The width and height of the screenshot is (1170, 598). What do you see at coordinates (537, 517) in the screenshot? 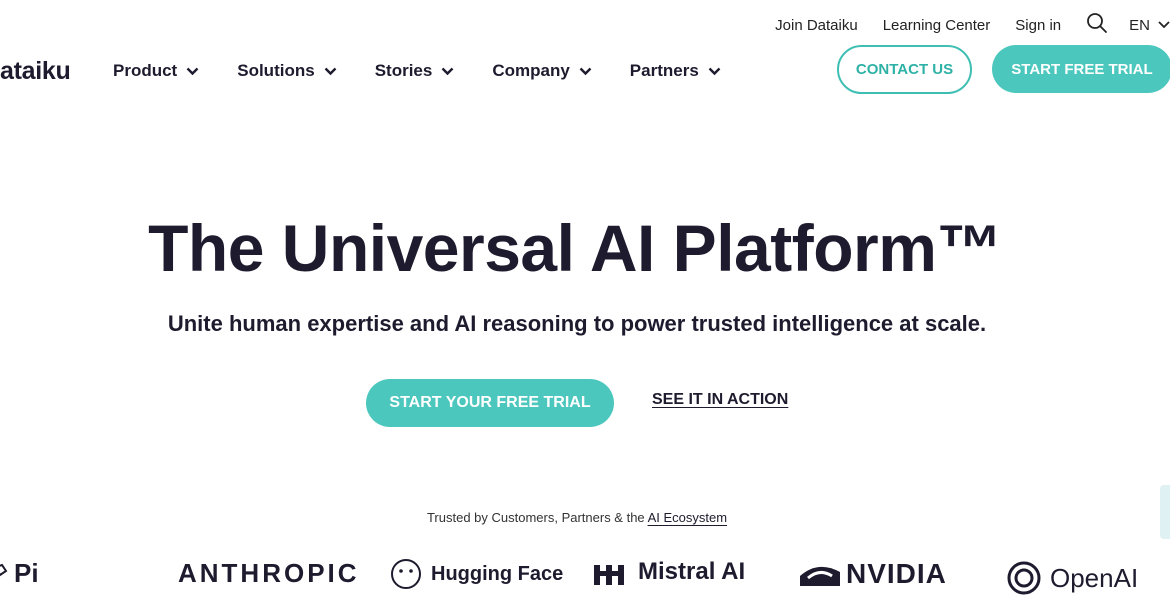
I see `trusted-prefix: Trusted by Customers, Partners & the` at bounding box center [537, 517].